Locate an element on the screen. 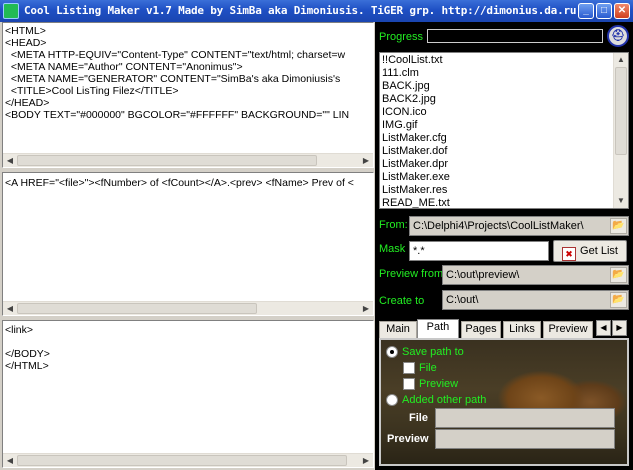 The image size is (633, 470). scroll-down-arrow-icon: ▼ is located at coordinates (621, 201).